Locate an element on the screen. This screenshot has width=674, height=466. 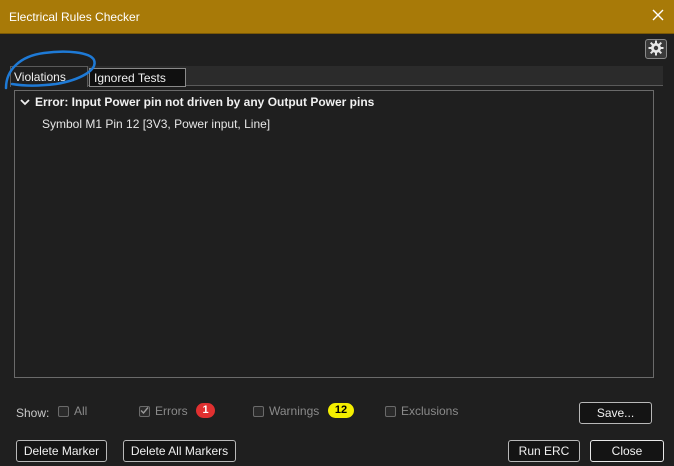
checkmark-icon is located at coordinates (144, 411).